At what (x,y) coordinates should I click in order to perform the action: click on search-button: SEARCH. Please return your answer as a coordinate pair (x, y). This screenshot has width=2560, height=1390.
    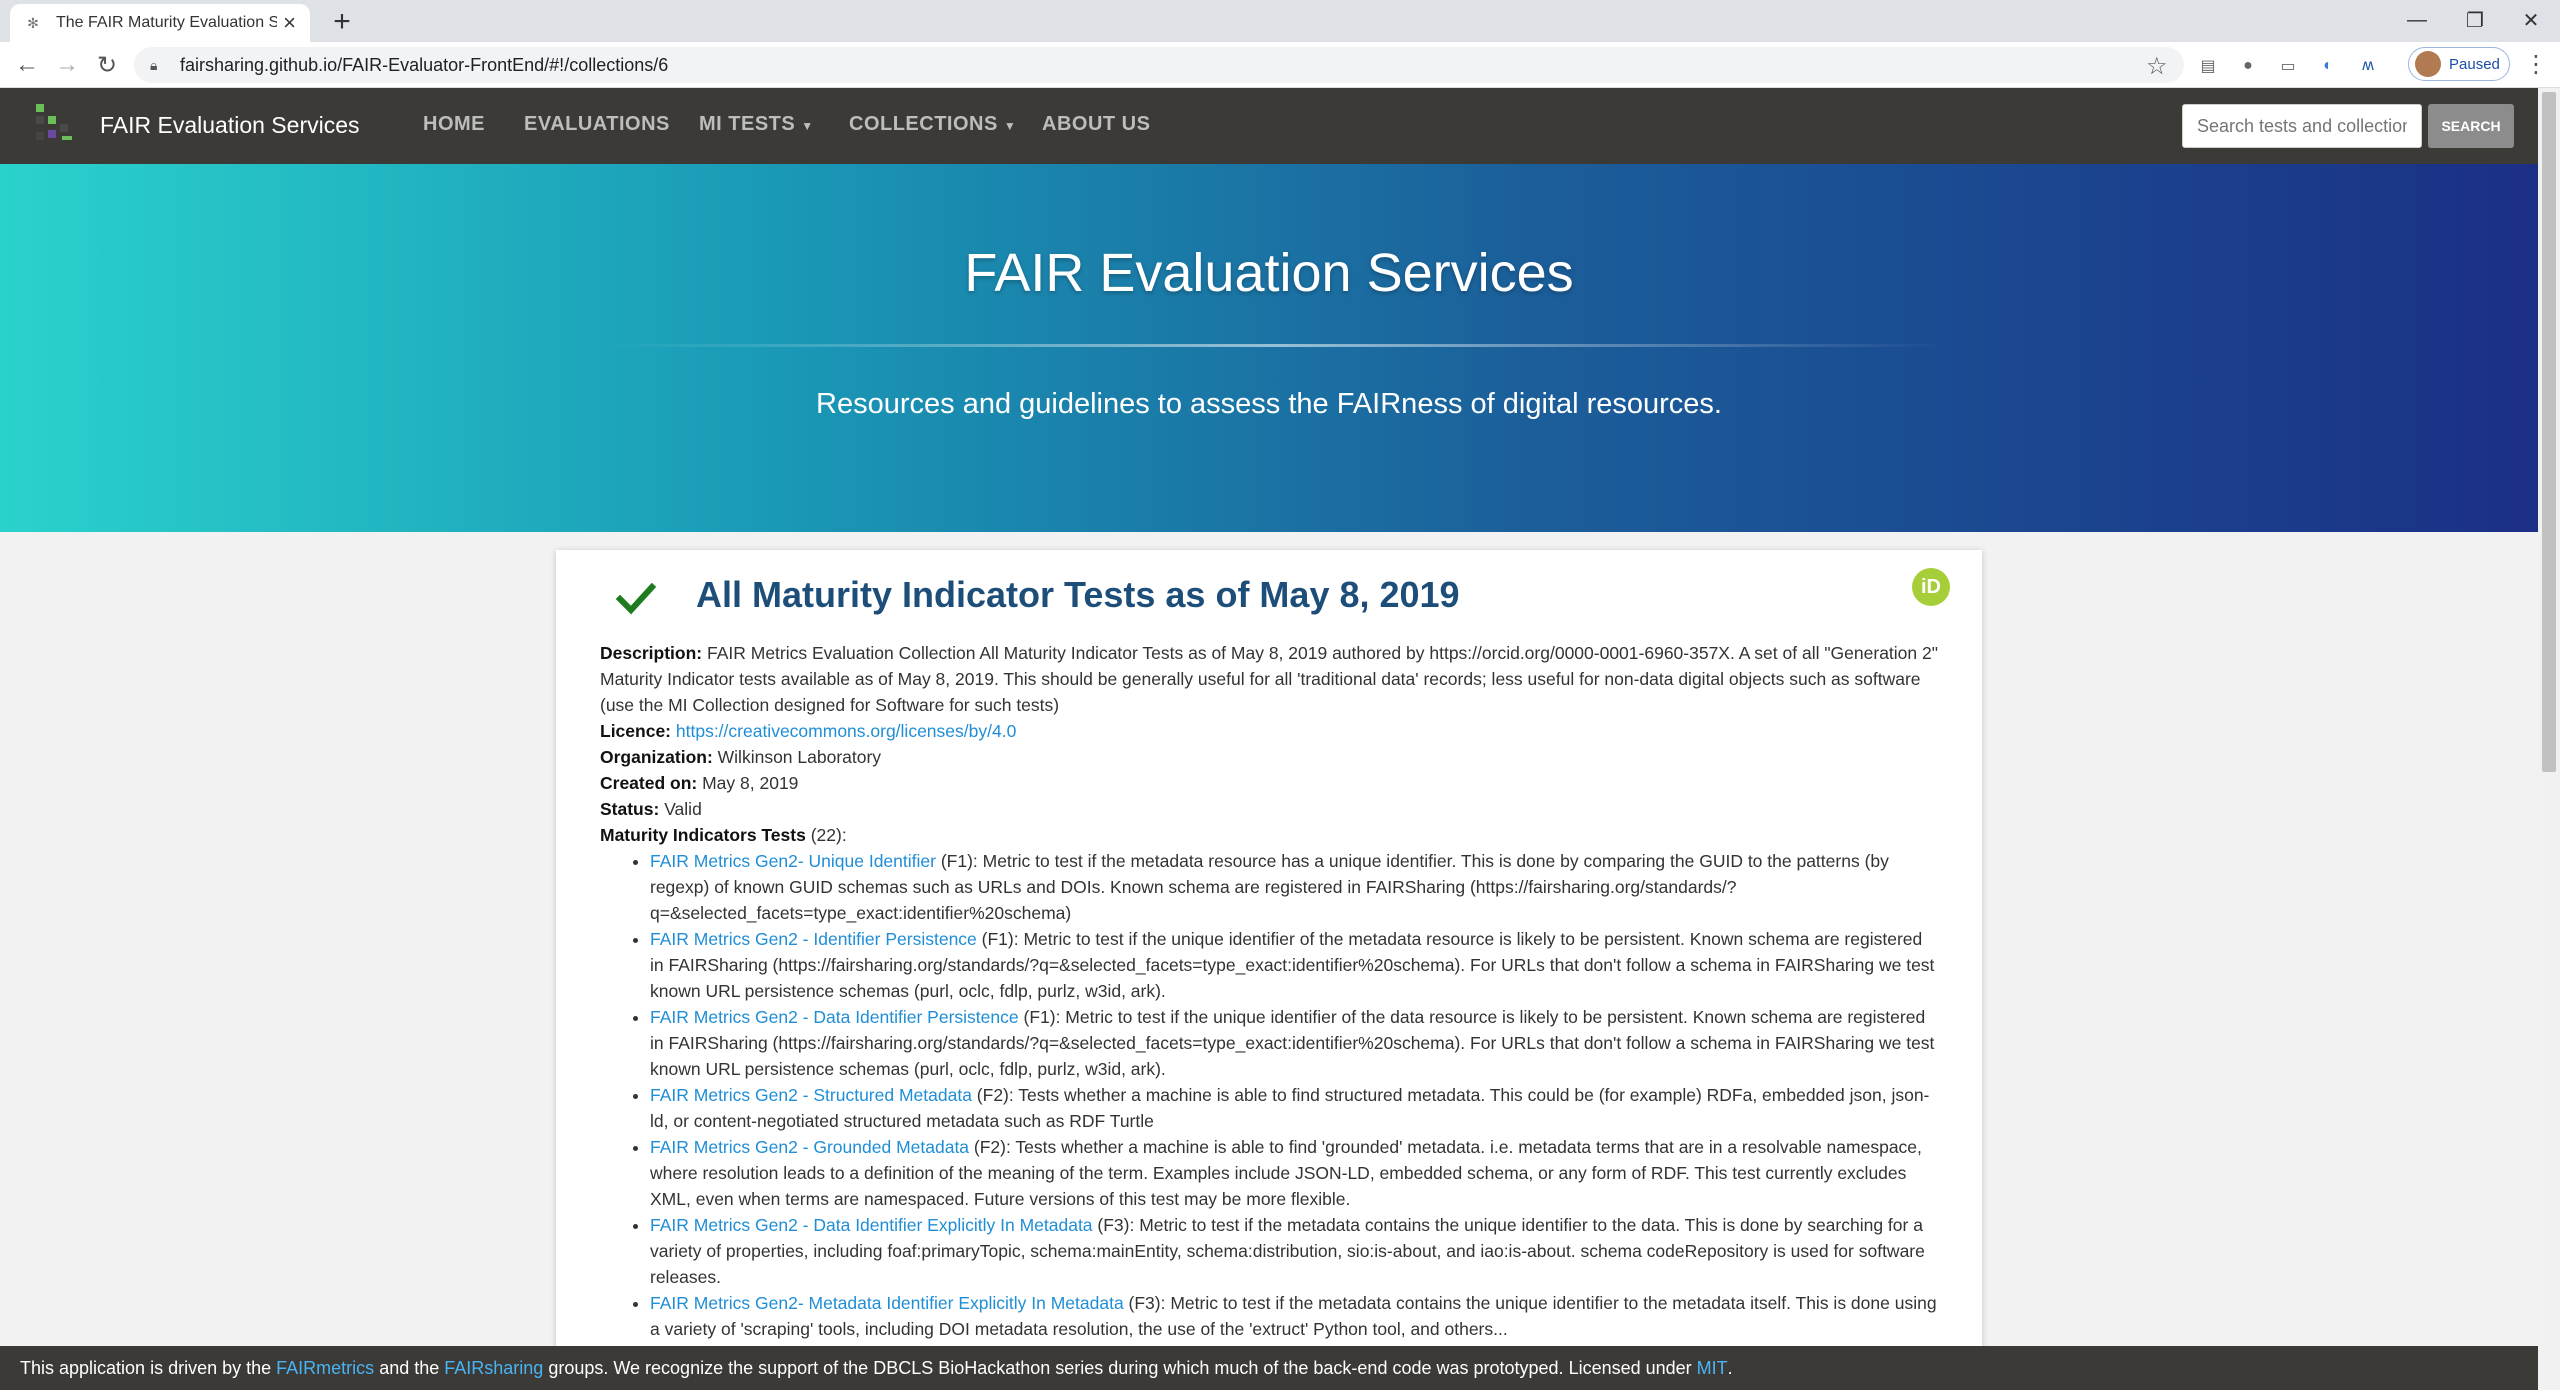
    Looking at the image, I should click on (2471, 126).